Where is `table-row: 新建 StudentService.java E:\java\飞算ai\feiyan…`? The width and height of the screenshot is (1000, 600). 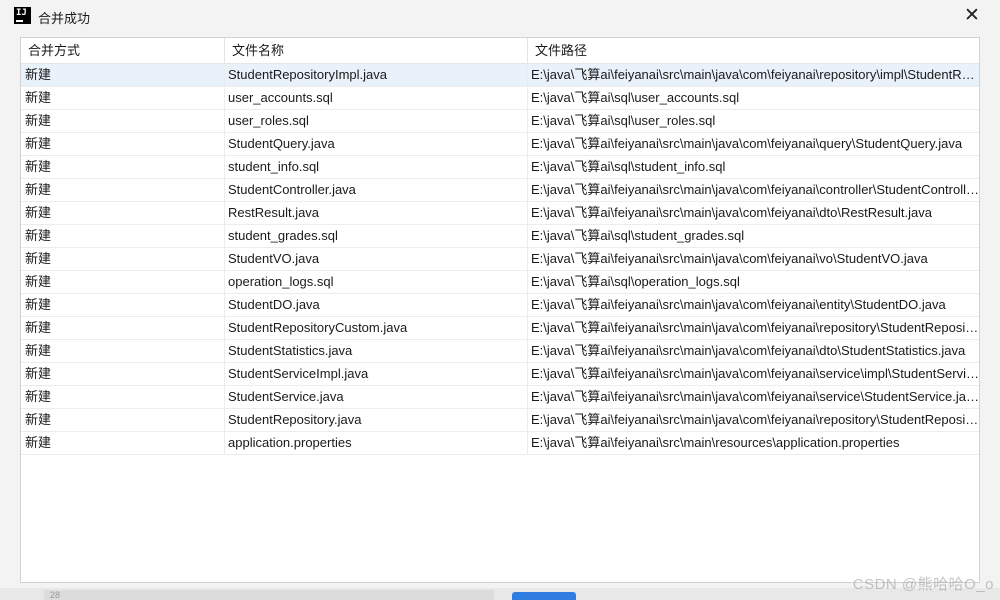 table-row: 新建 StudentService.java E:\java\飞算ai\feiyan… is located at coordinates (500, 397).